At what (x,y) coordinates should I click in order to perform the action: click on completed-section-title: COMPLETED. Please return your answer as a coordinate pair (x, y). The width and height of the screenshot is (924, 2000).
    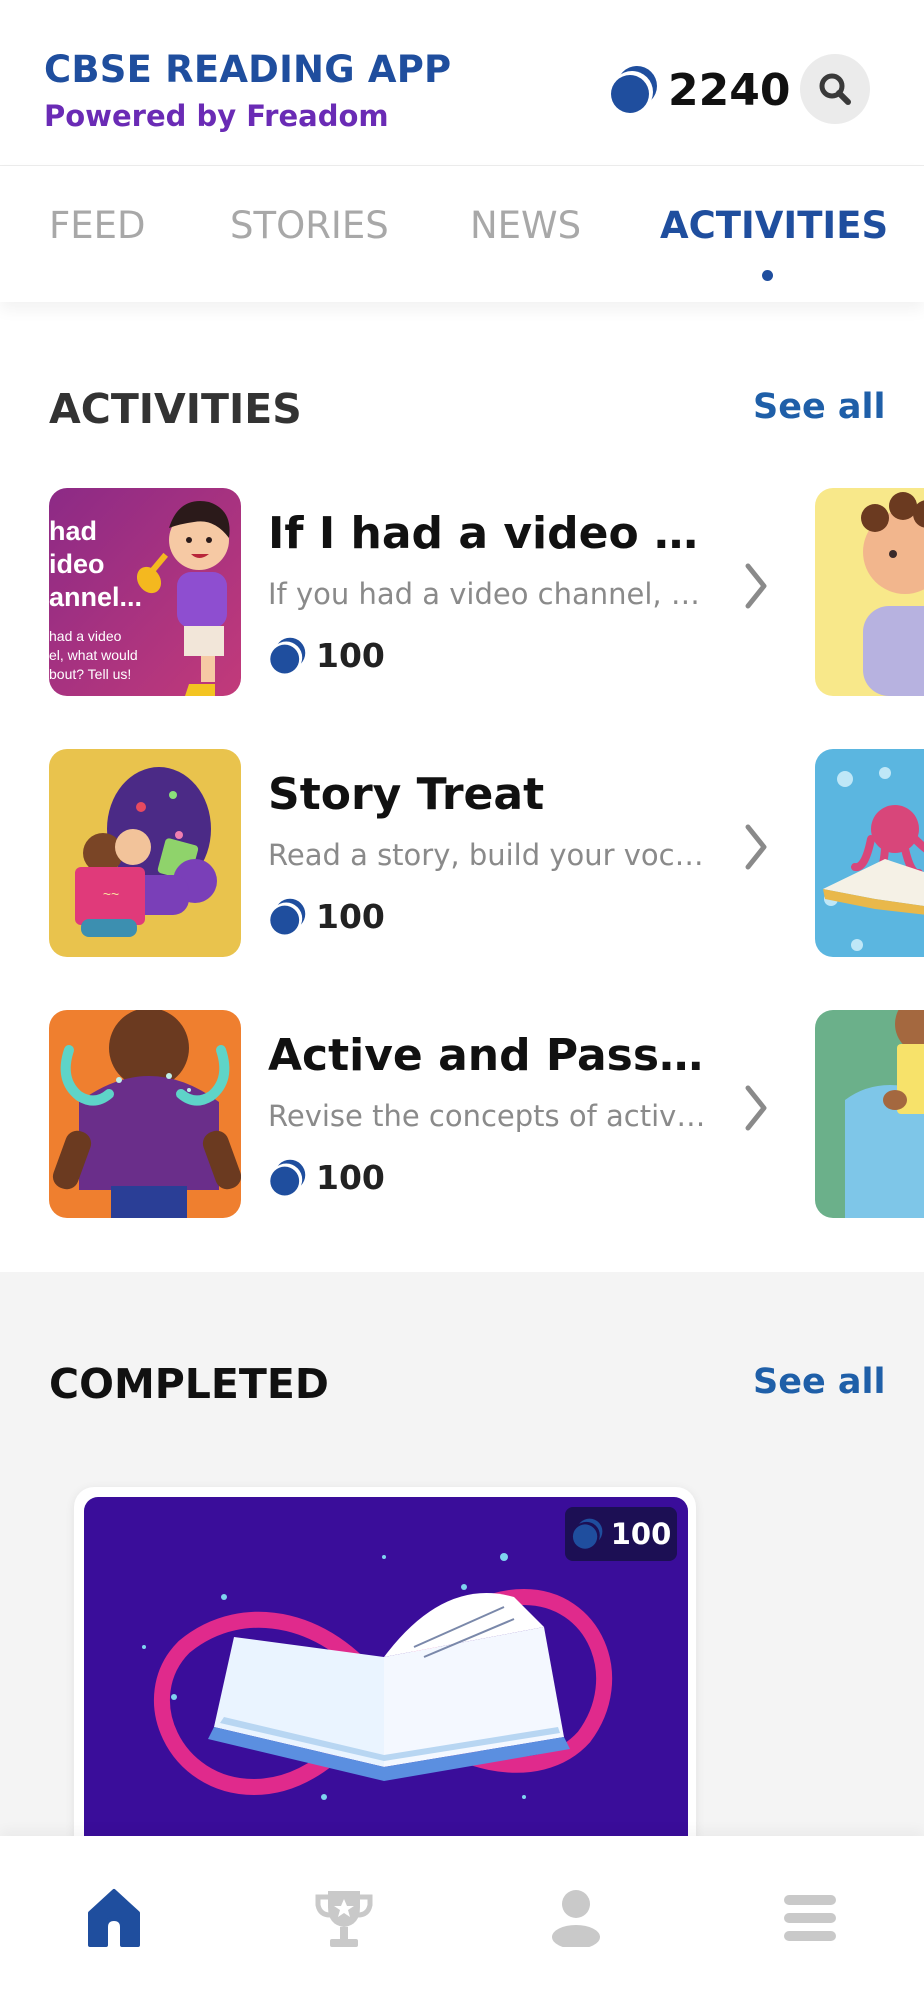
    Looking at the image, I should click on (189, 1384).